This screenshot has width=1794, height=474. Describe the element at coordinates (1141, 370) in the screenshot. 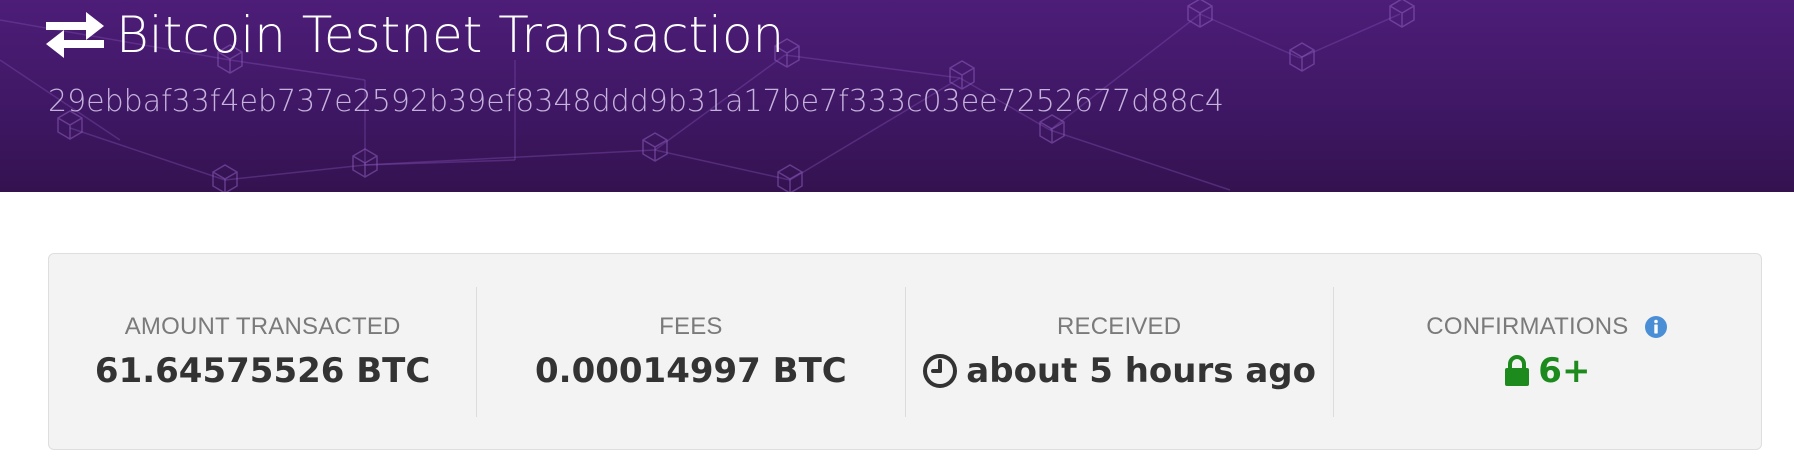

I see `received-time: about 5 hours ago` at that location.